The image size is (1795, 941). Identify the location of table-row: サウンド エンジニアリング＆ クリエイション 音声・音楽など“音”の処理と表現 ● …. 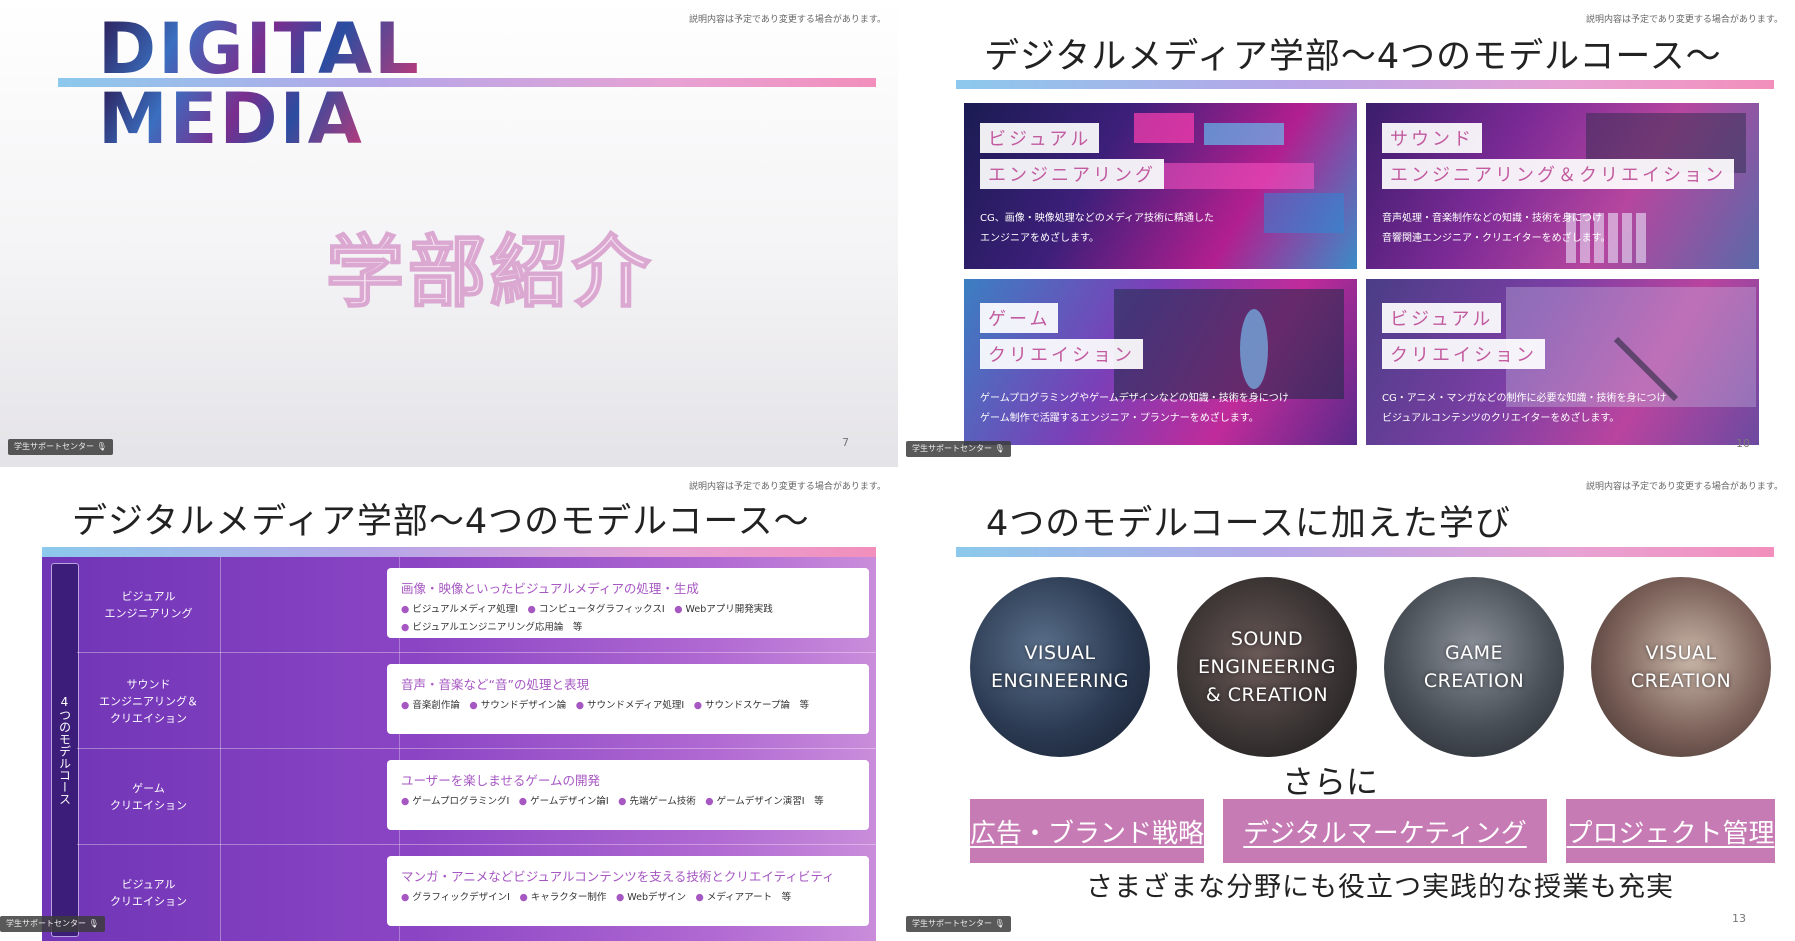
(476, 701).